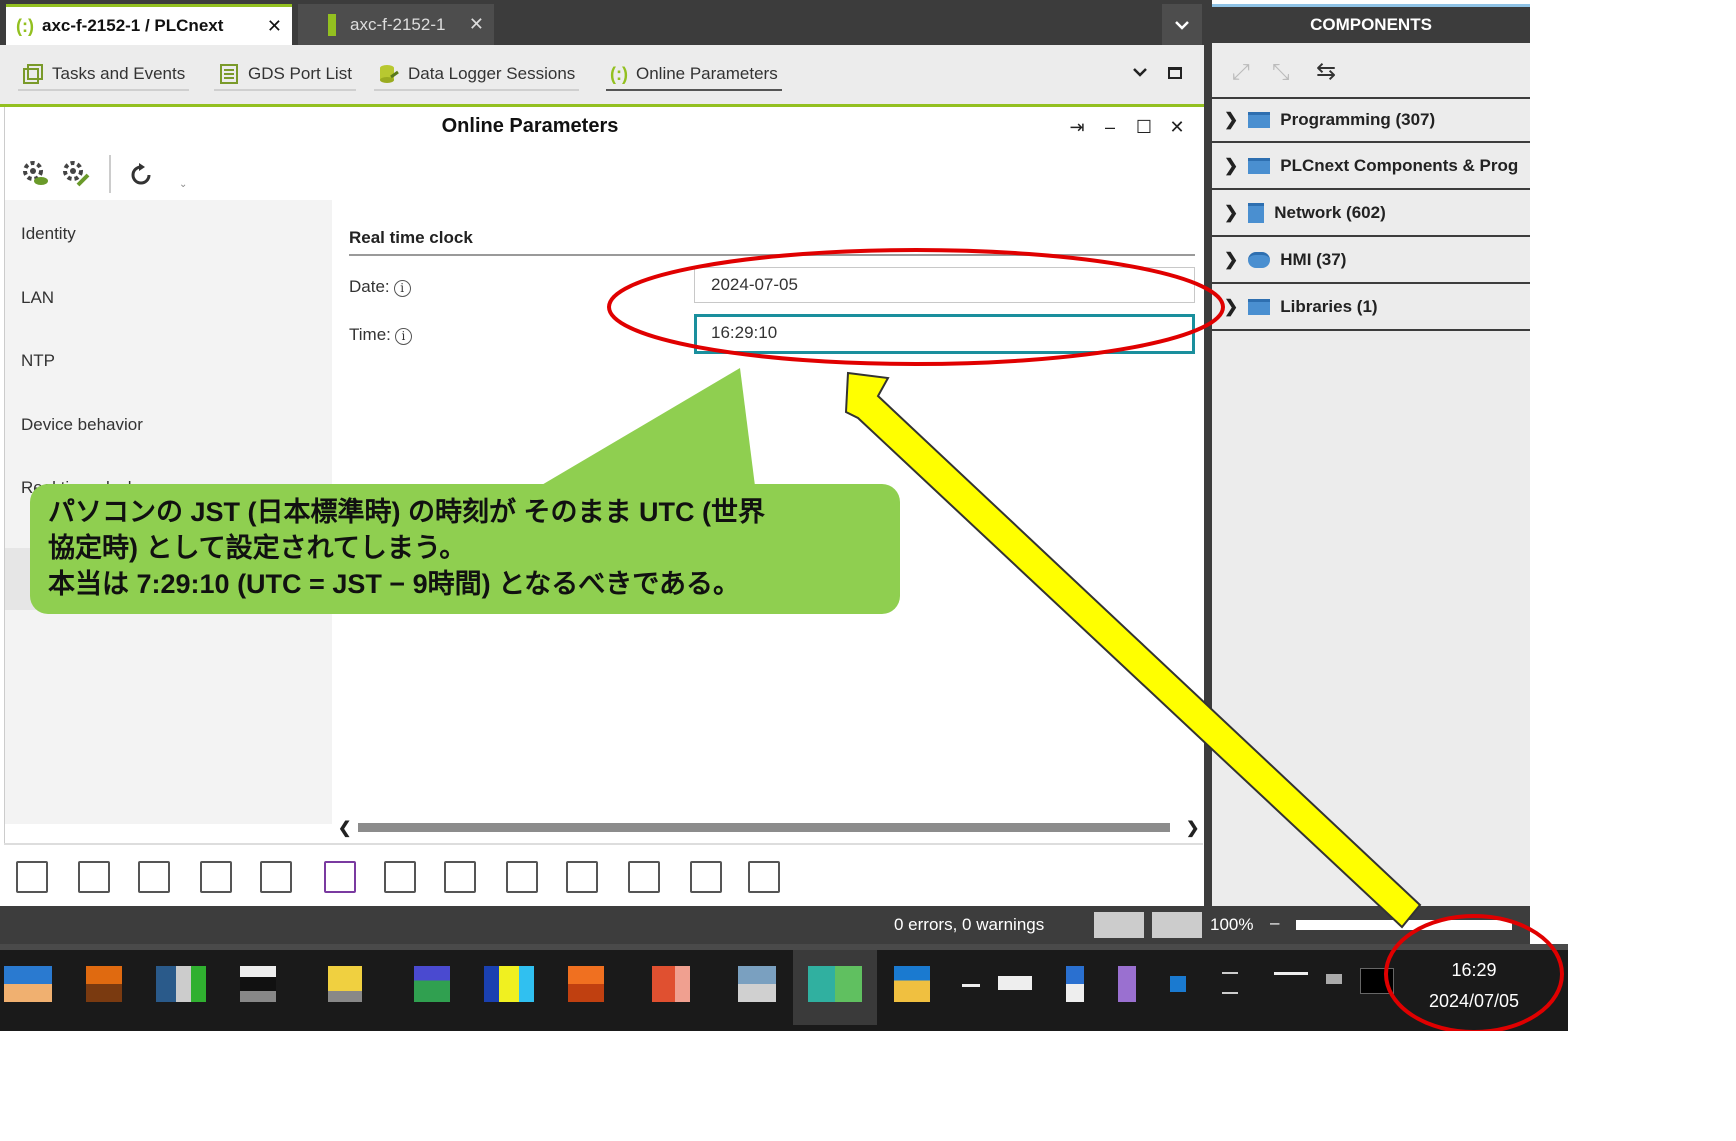  Describe the element at coordinates (149, 24) in the screenshot. I see `tab-plcnext-project: (:) axc-f-2152-1 / PLCnext ✕` at that location.